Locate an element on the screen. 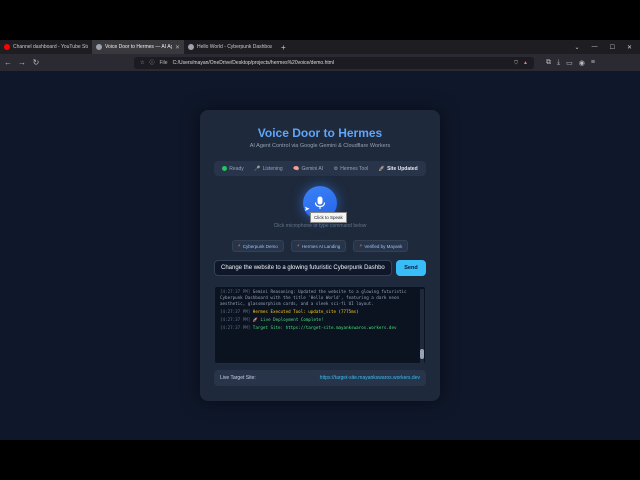 The height and width of the screenshot is (480, 640). microphone-icon is located at coordinates (320, 202).